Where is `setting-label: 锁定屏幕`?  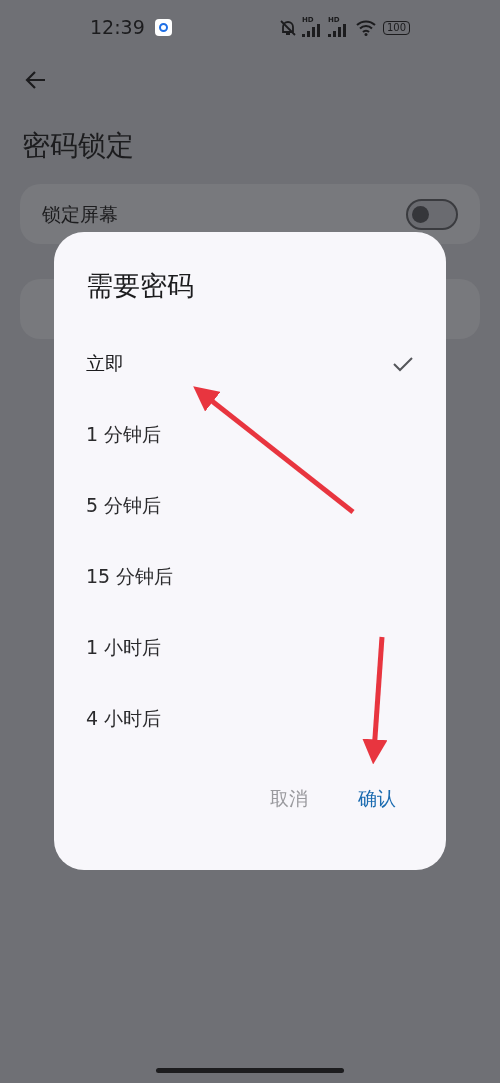
setting-label: 锁定屏幕 is located at coordinates (80, 214).